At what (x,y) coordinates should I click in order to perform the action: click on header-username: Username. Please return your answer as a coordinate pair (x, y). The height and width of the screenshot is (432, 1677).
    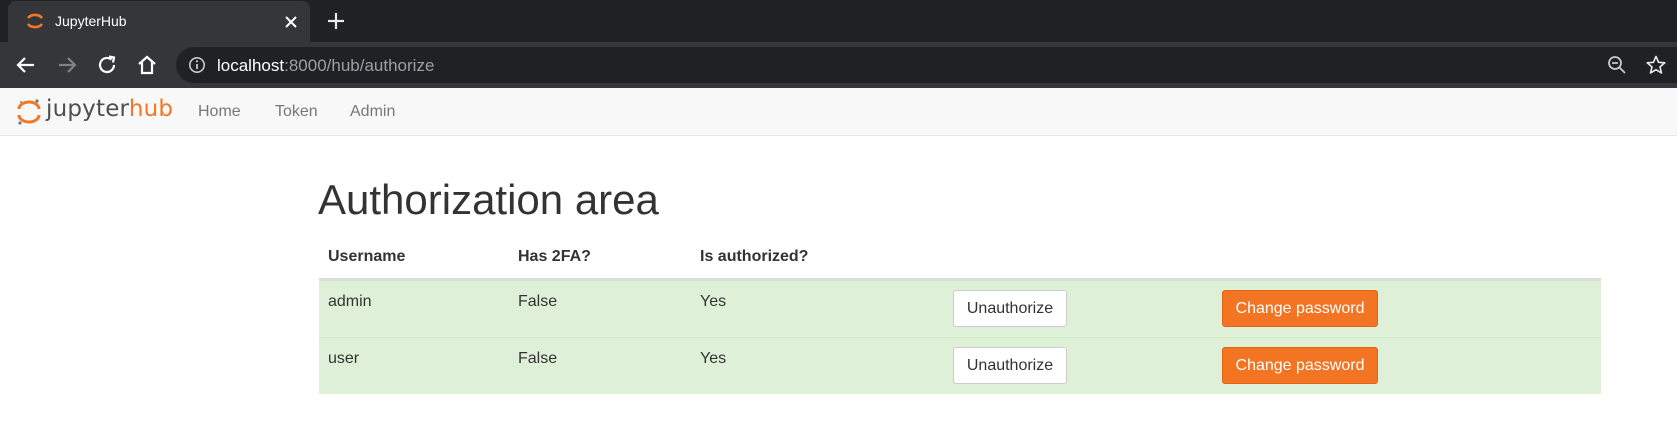
    Looking at the image, I should click on (367, 256).